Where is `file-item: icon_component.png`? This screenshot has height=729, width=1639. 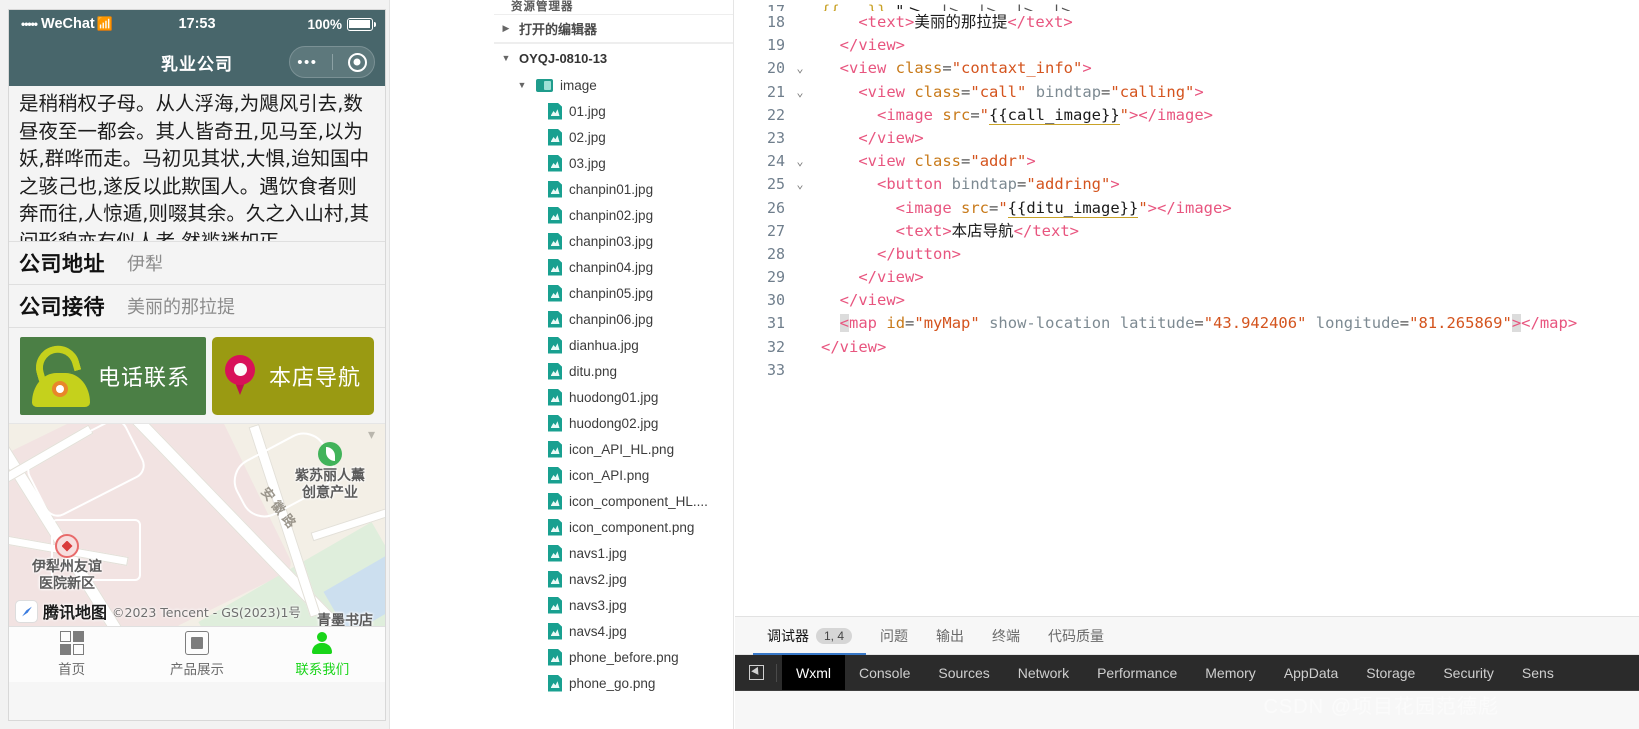
file-item: icon_component.png is located at coordinates (613, 527).